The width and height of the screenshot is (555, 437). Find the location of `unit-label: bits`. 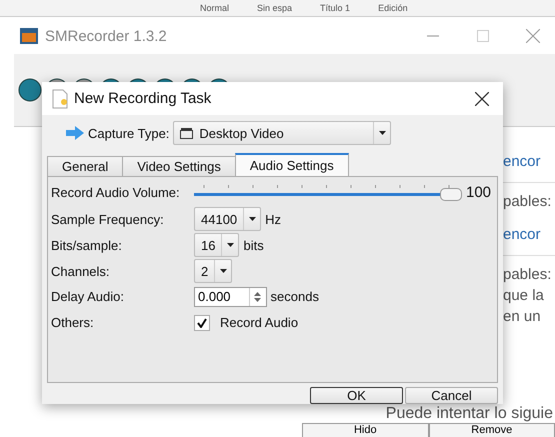

unit-label: bits is located at coordinates (253, 245).